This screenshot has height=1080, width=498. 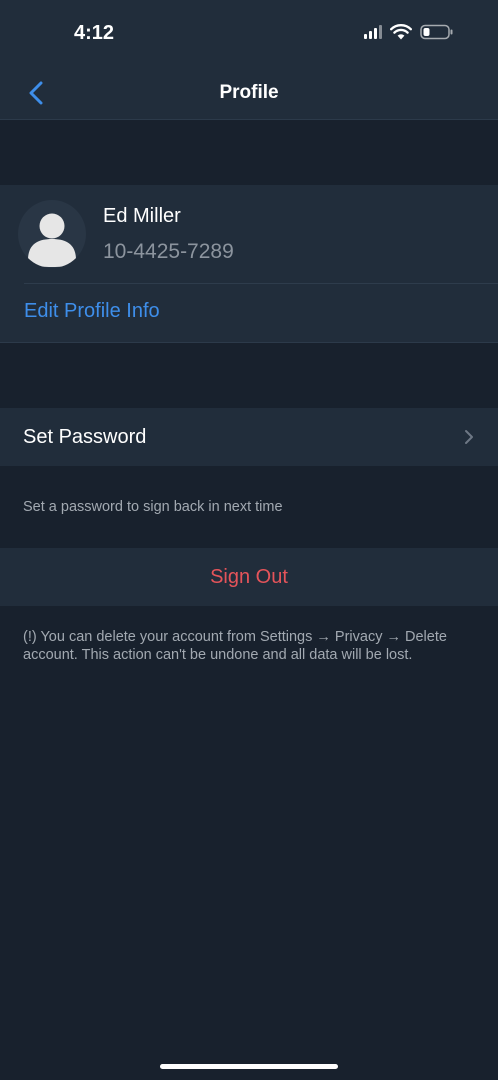 What do you see at coordinates (85, 437) in the screenshot?
I see `set-password-label: Set Password` at bounding box center [85, 437].